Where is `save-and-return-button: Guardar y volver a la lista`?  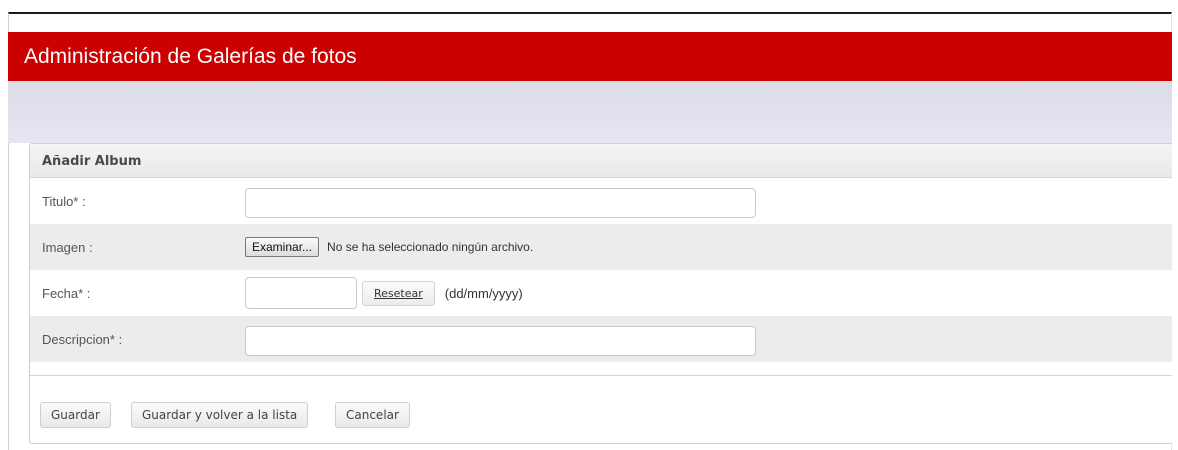
save-and-return-button: Guardar y volver a la lista is located at coordinates (220, 415).